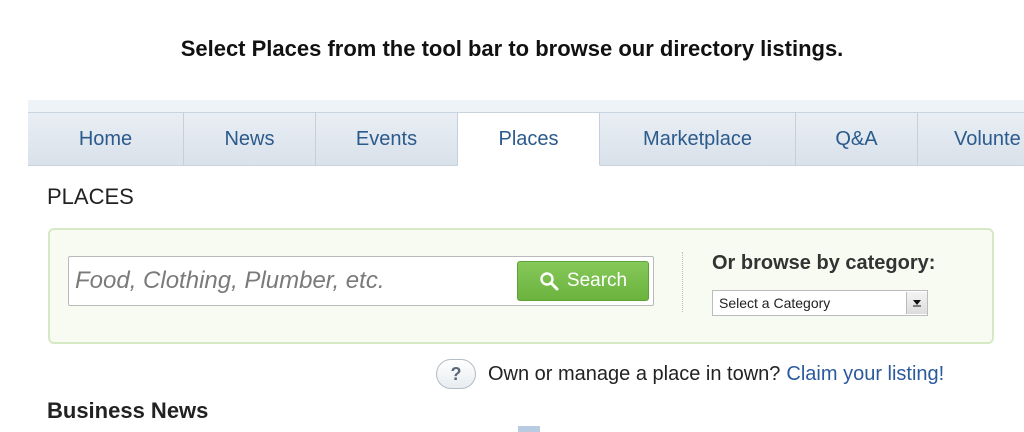 This screenshot has height=432, width=1024. I want to click on tab-qa: Q&A, so click(857, 139).